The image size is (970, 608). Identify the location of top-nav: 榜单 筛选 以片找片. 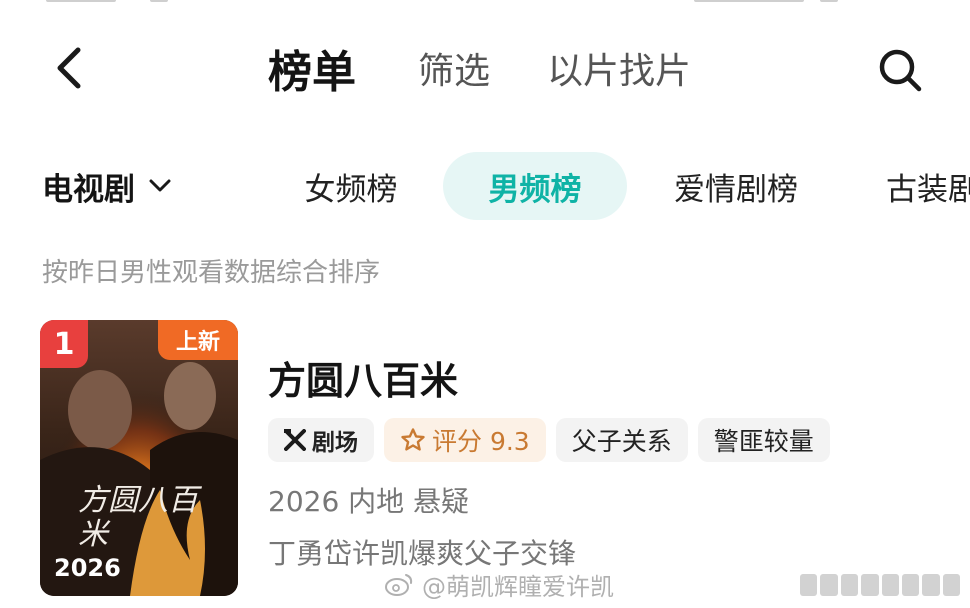
(485, 68).